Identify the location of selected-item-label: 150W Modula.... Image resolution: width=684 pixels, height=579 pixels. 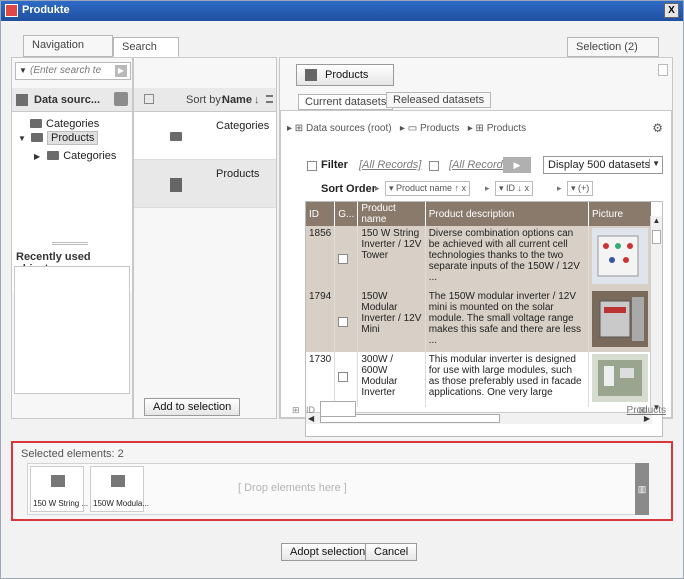
(121, 503).